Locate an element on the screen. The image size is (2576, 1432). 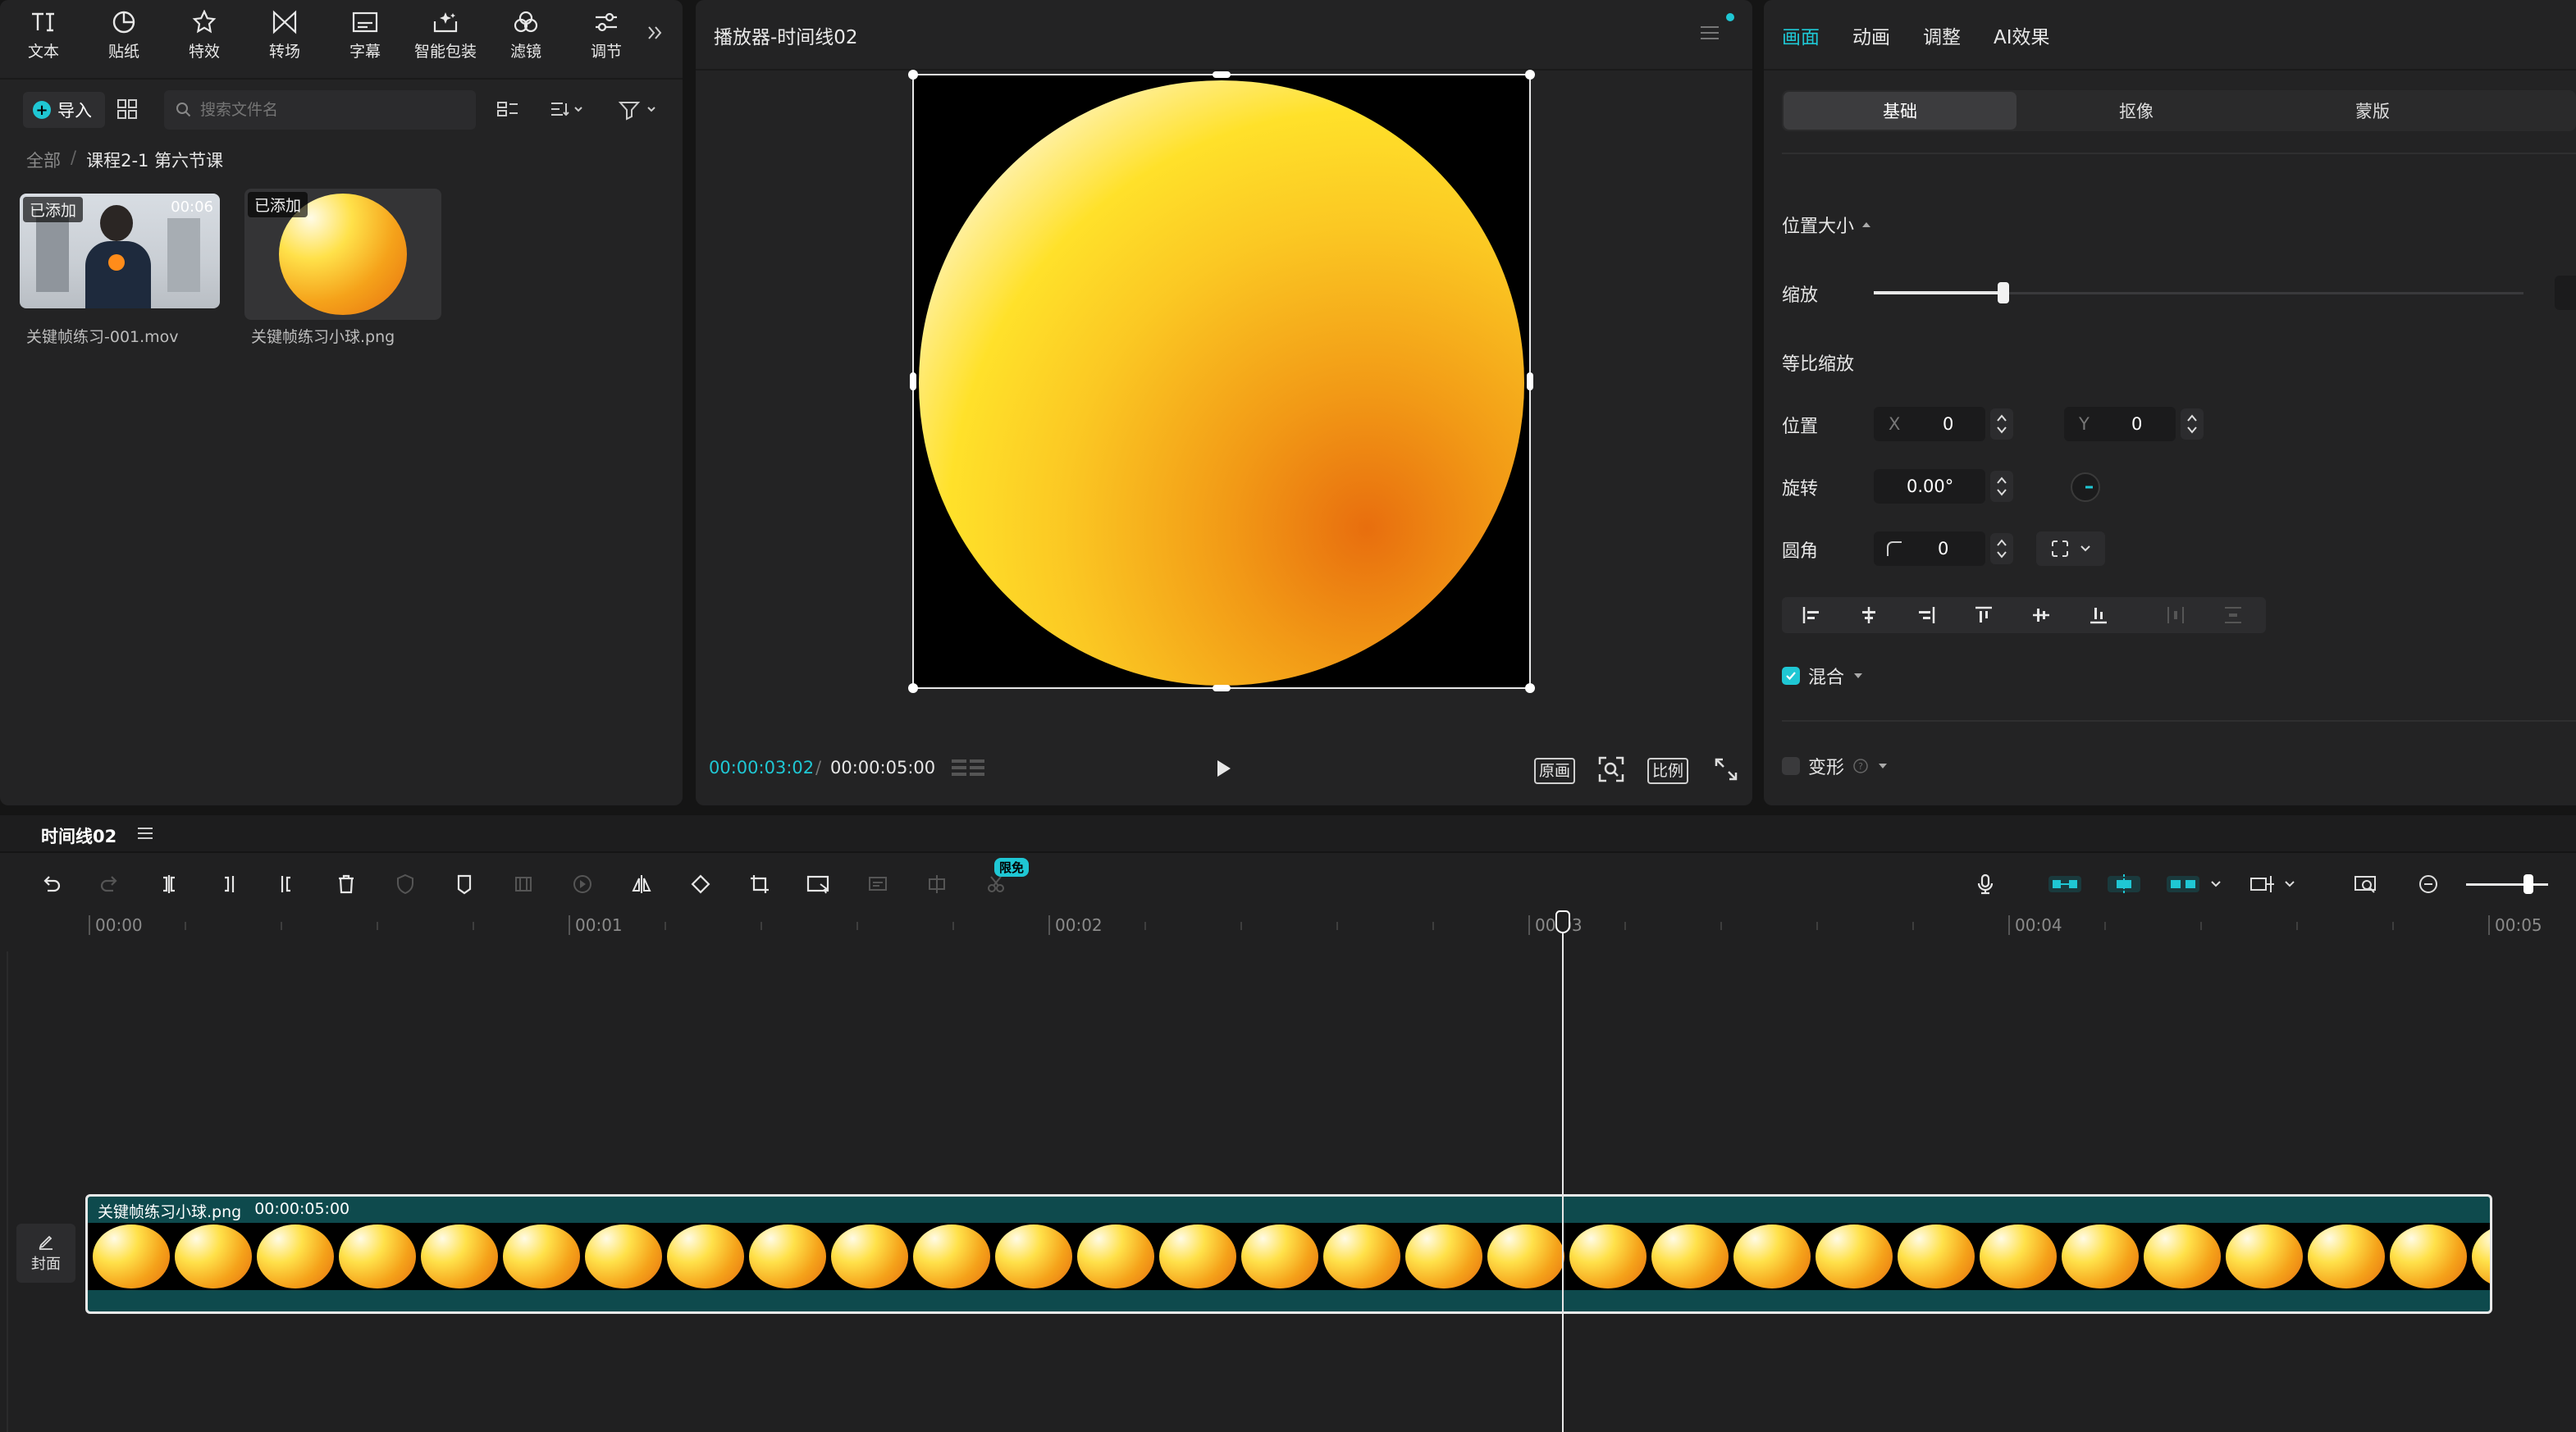
align-center-horizontal-icon is located at coordinates (1869, 615).